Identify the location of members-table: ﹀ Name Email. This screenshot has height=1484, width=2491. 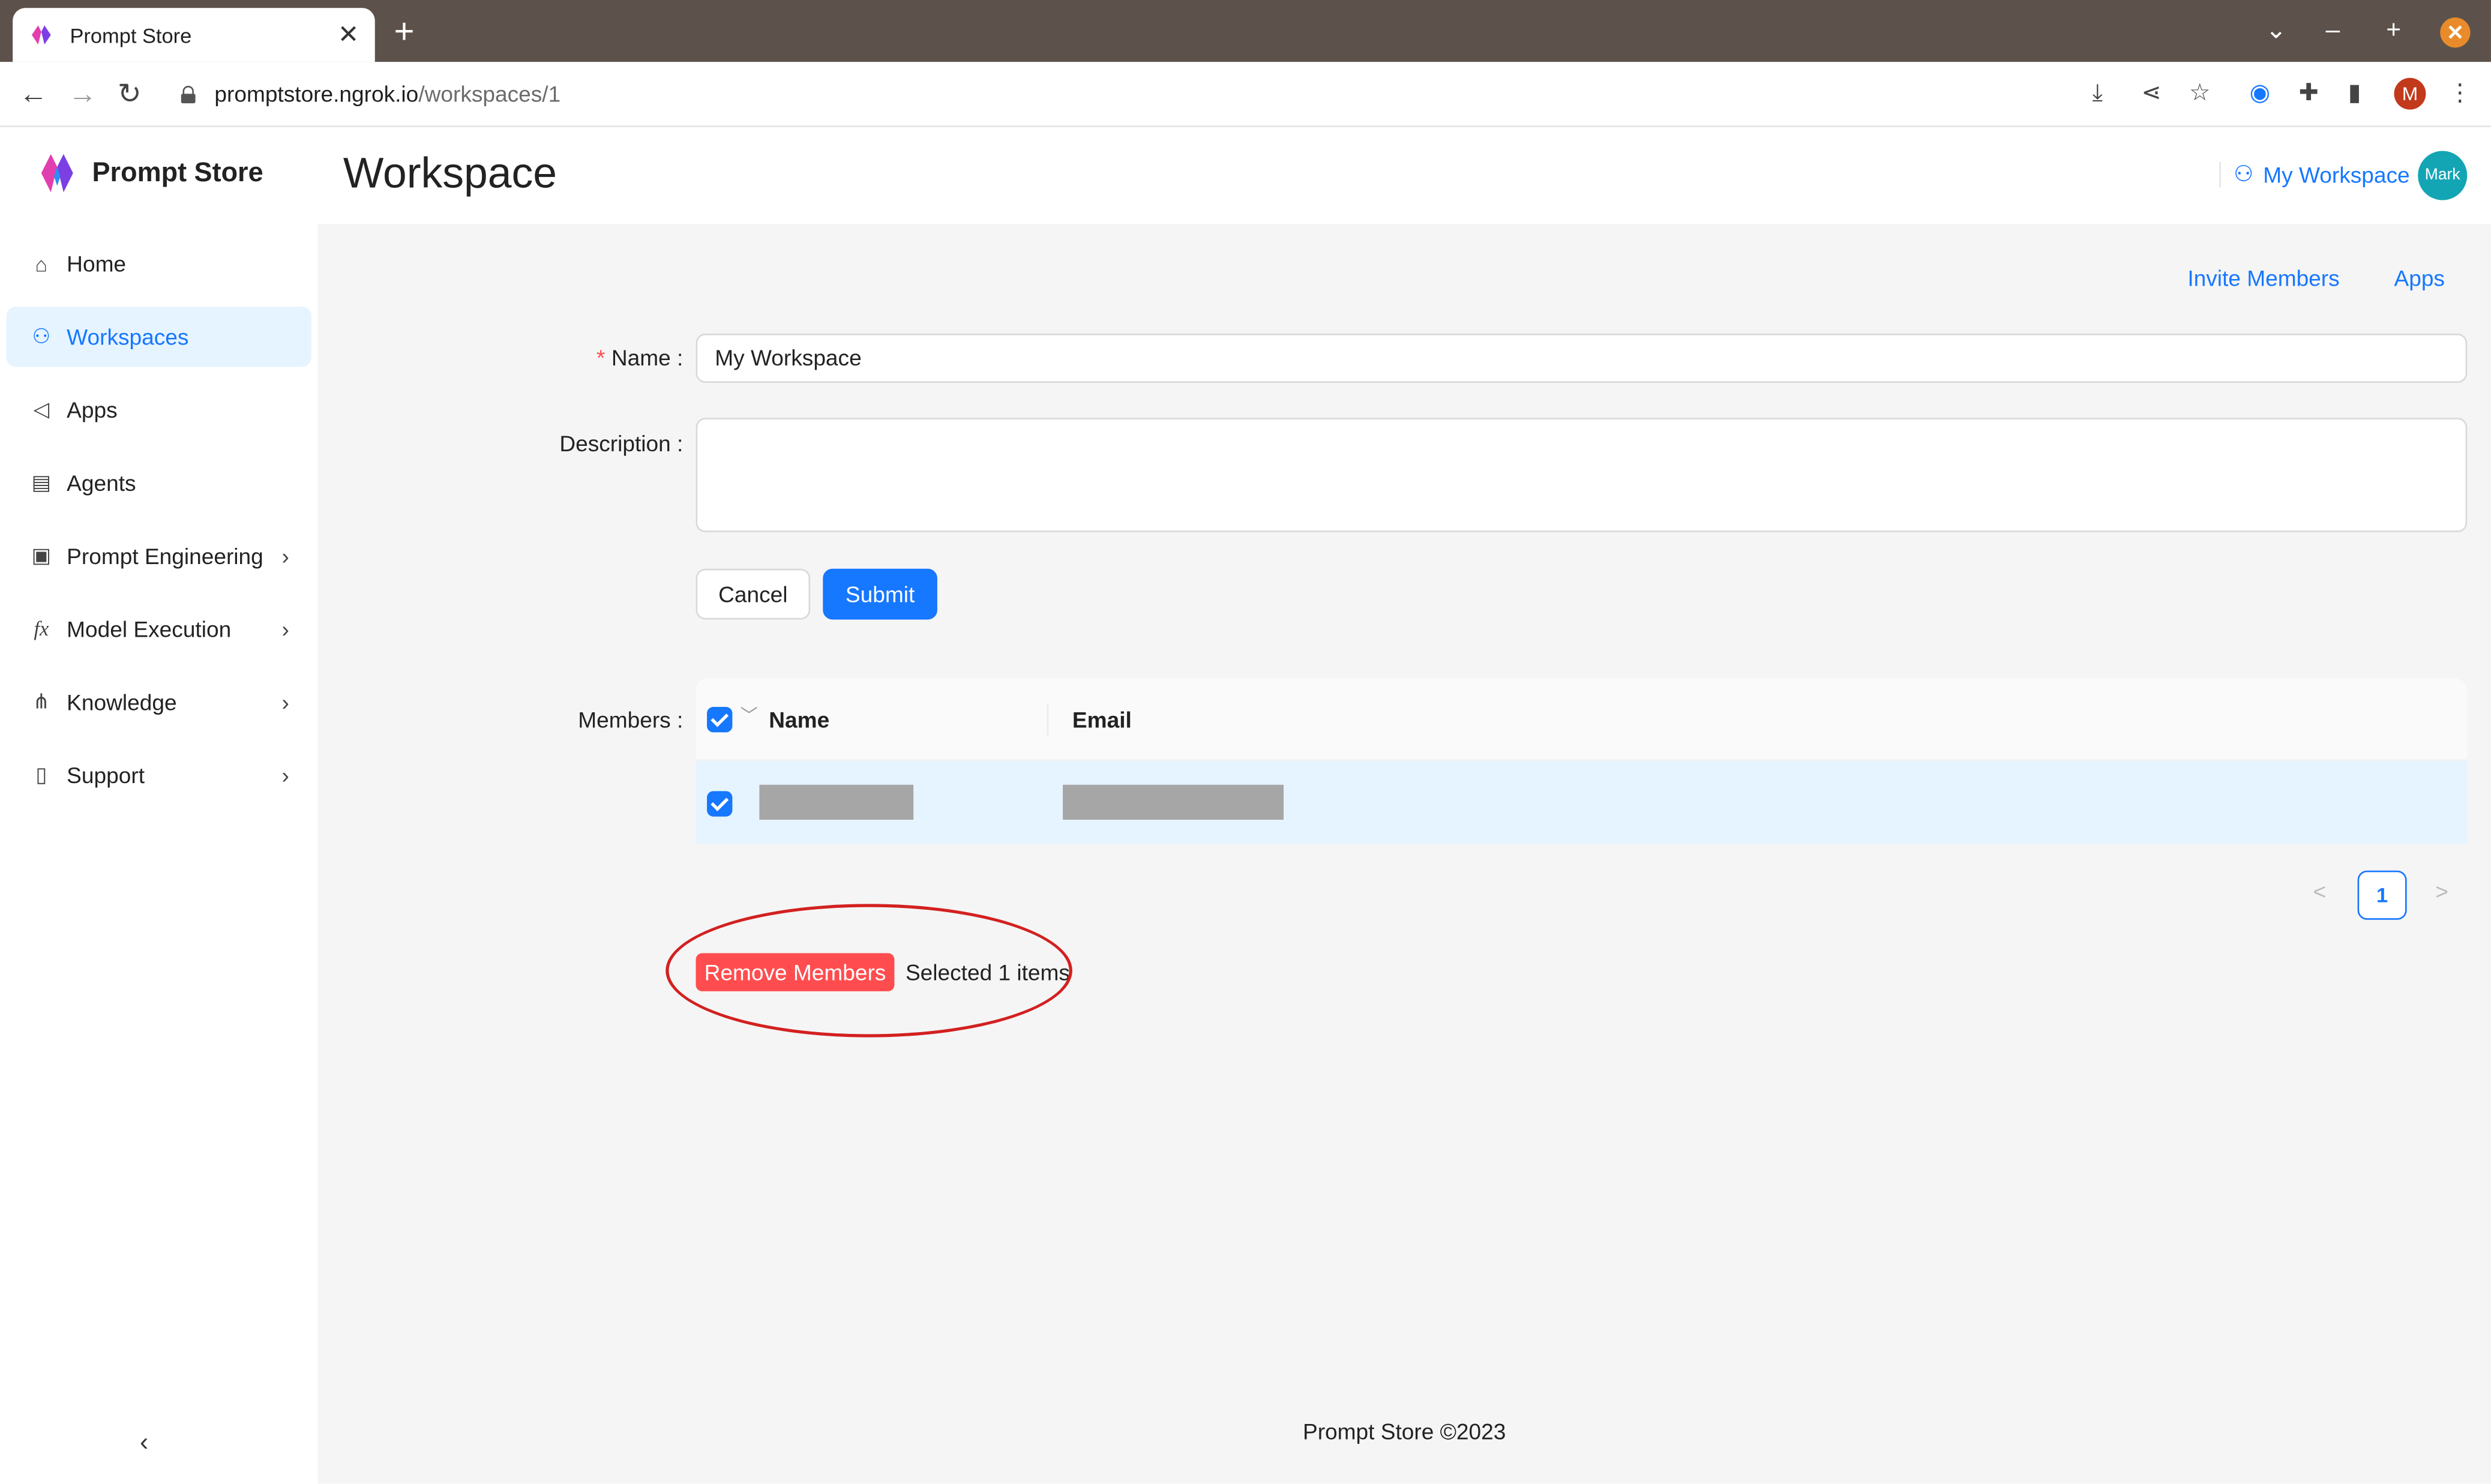
(1582, 761).